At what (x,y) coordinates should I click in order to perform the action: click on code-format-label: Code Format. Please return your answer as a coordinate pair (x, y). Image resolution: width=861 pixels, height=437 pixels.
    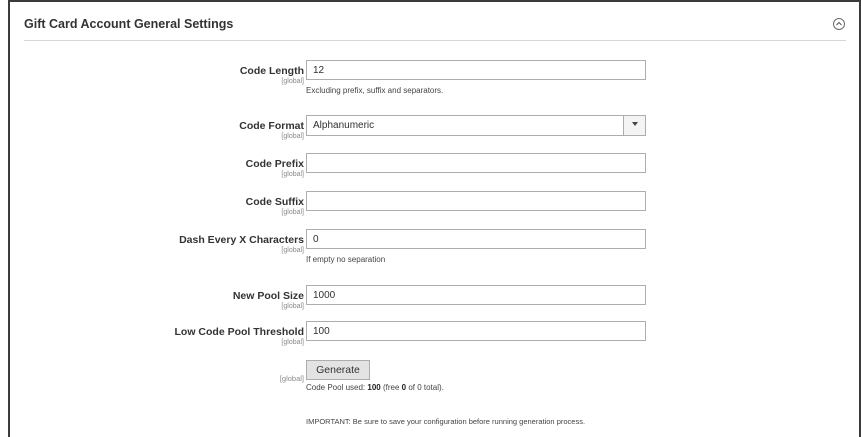
    Looking at the image, I should click on (271, 126).